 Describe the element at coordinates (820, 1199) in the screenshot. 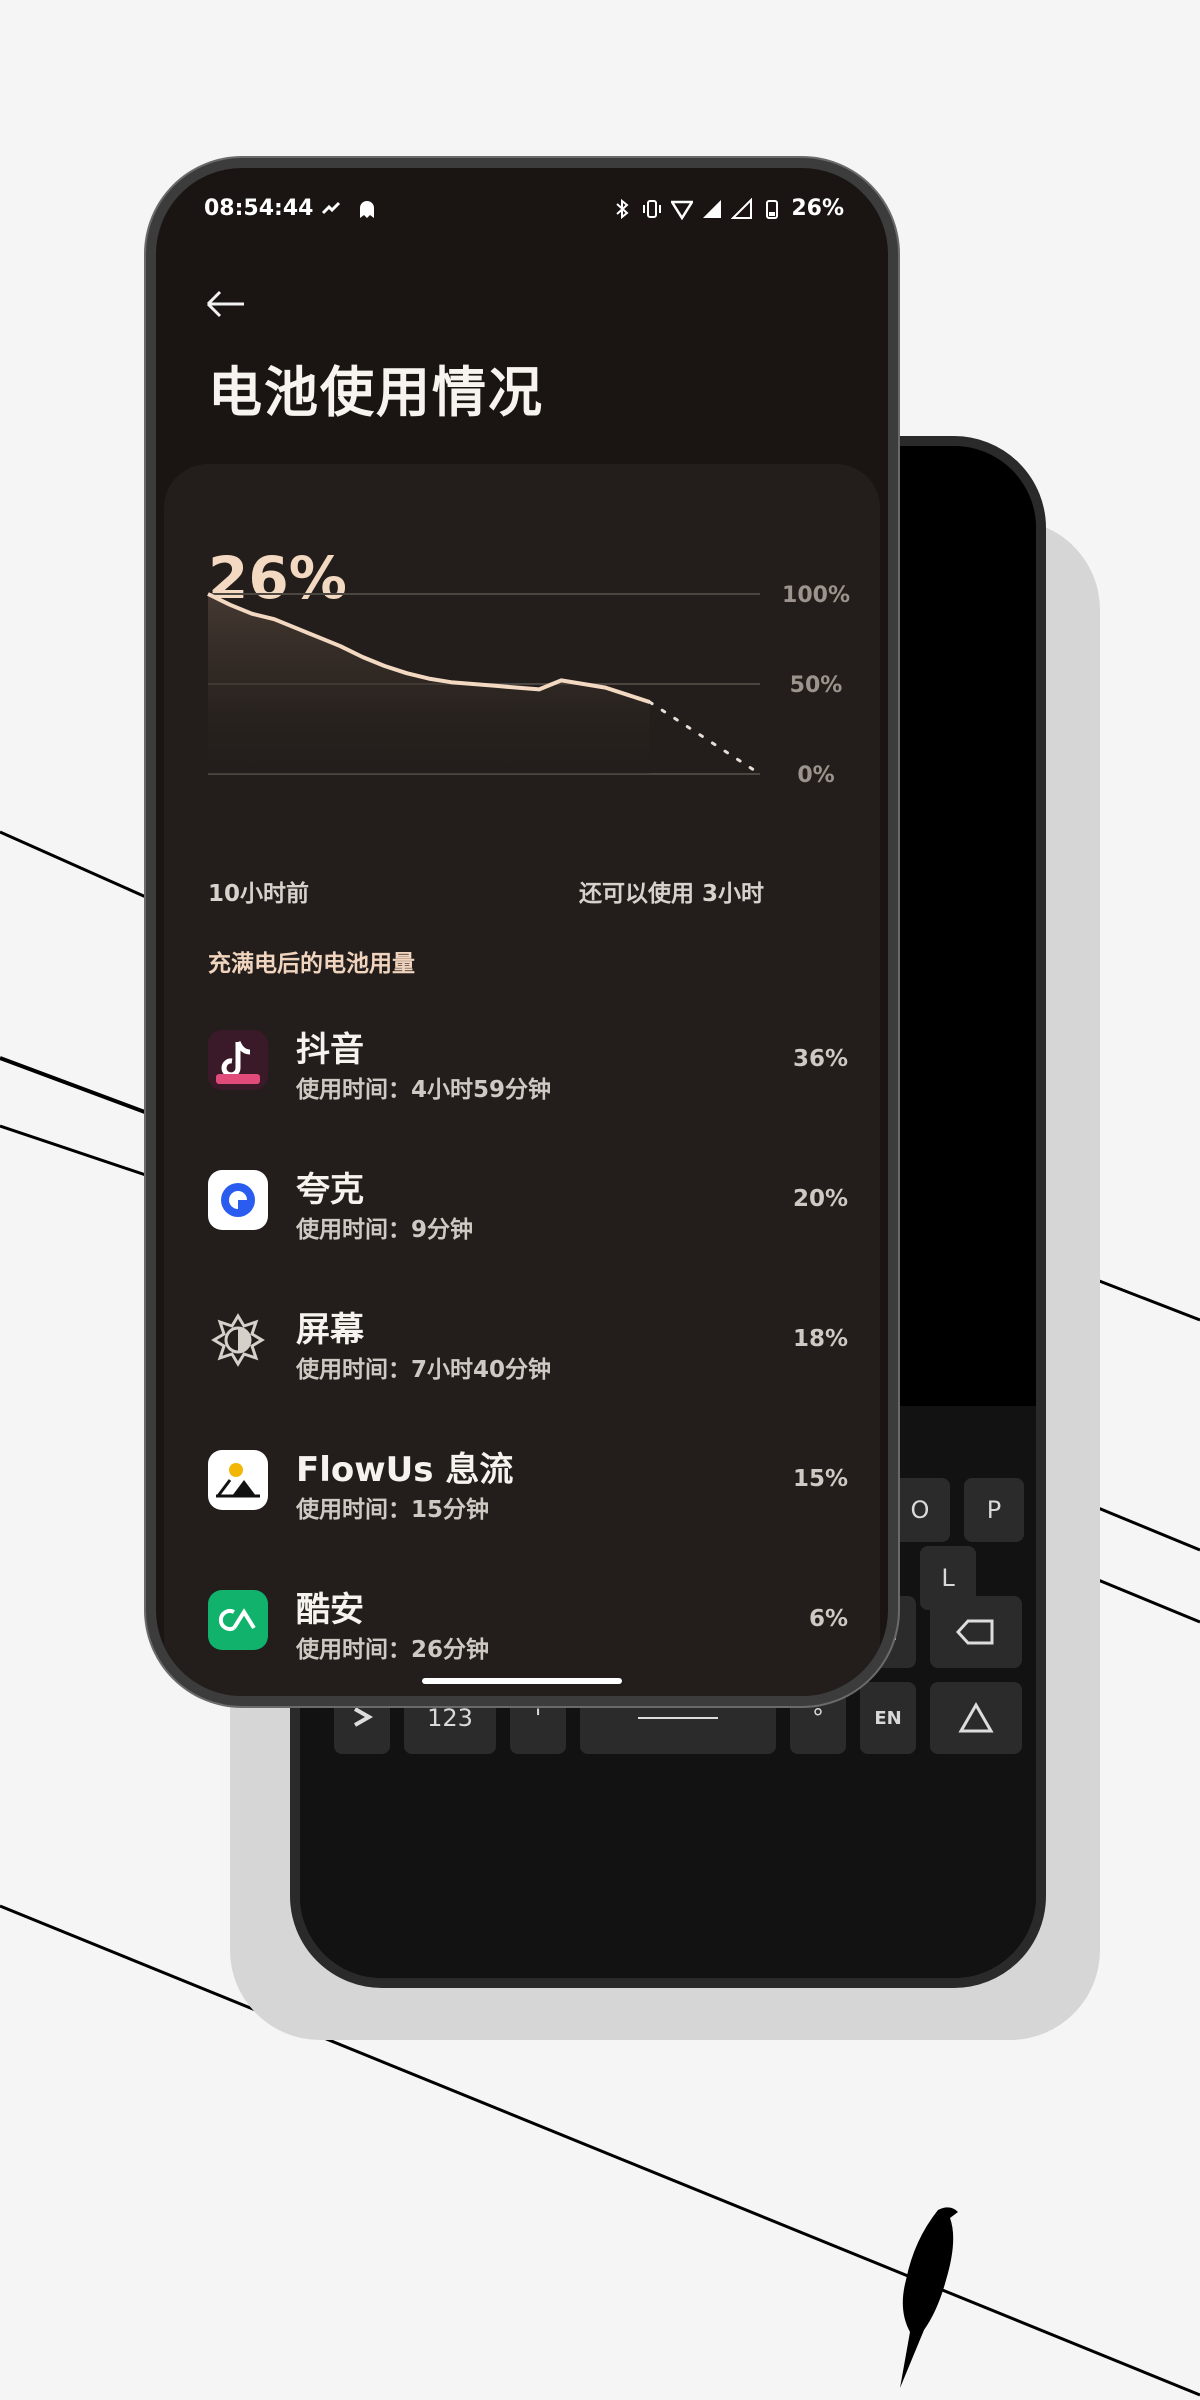

I see `app-percent: 20%` at that location.